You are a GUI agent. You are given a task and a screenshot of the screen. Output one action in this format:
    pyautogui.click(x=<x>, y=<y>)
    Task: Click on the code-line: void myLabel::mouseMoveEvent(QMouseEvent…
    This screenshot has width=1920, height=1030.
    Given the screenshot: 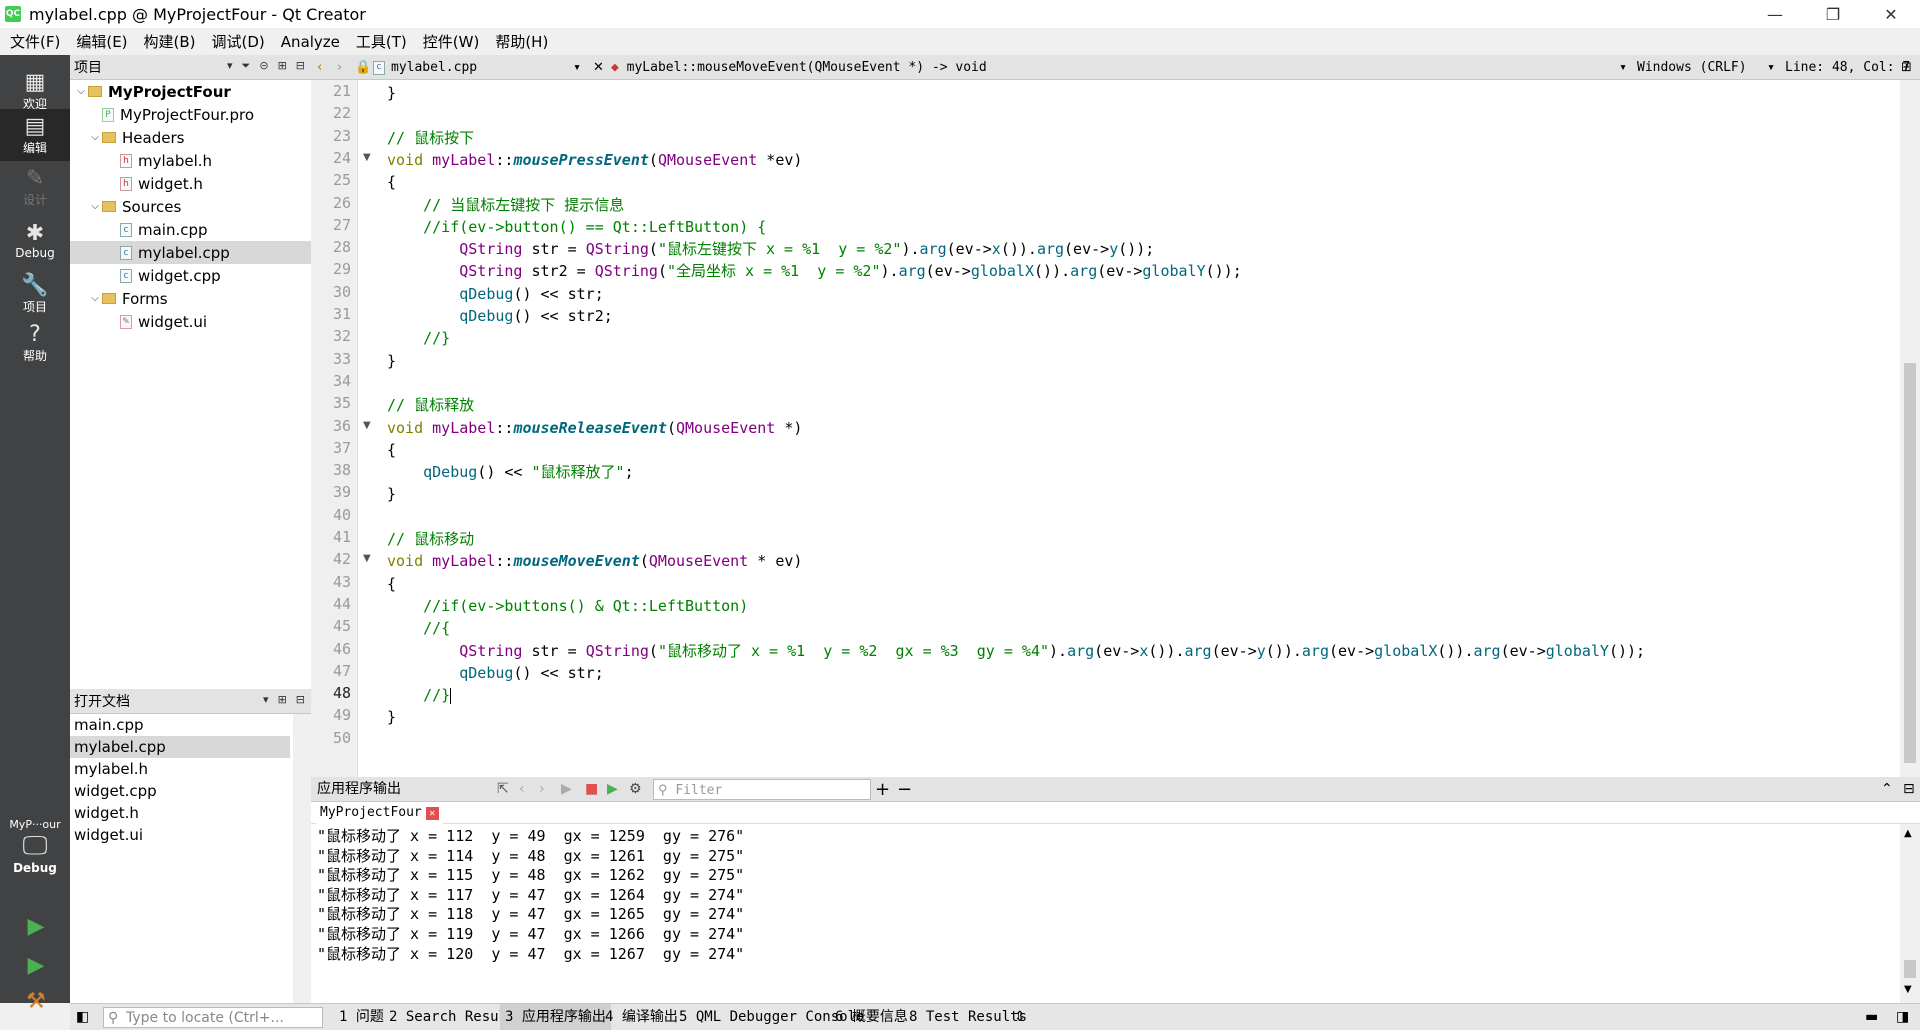 What is the action you would take?
    pyautogui.click(x=594, y=561)
    